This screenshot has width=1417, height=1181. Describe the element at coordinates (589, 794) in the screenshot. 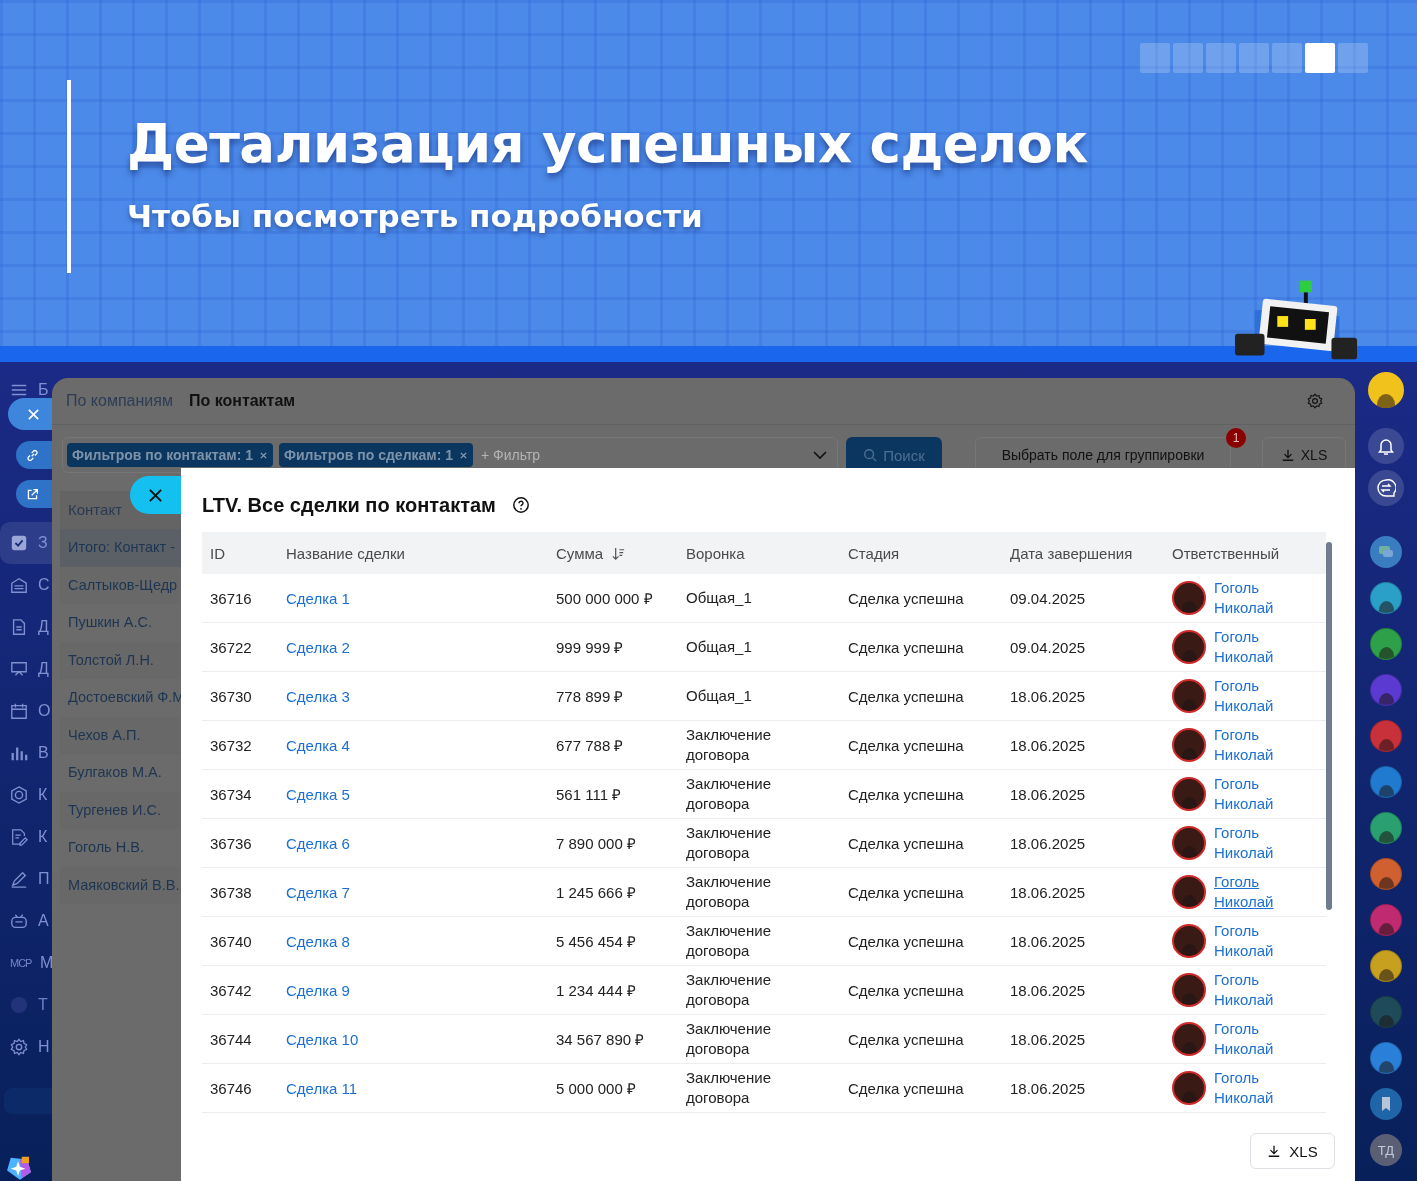

I see `table-cell-text: 561 111 ₽` at that location.